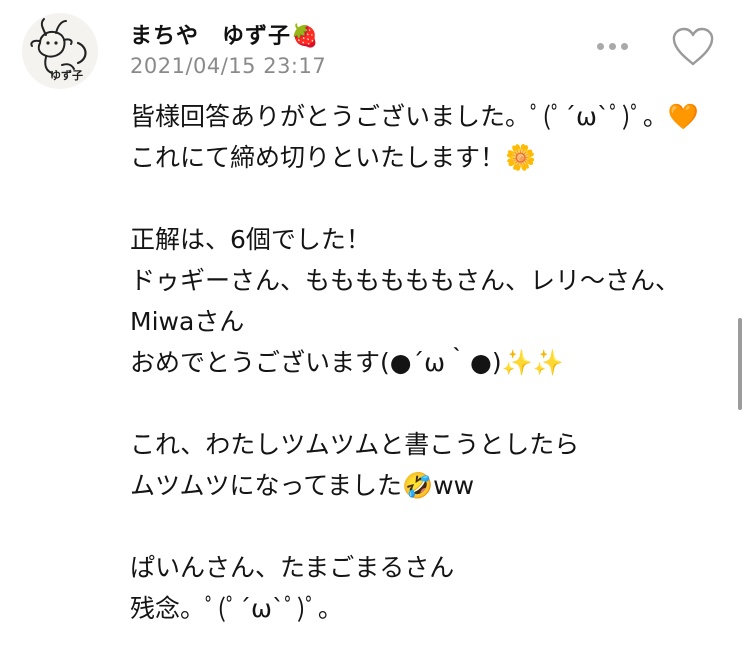 Image resolution: width=750 pixels, height=659 pixels. Describe the element at coordinates (740, 364) in the screenshot. I see `scrollbar` at that location.